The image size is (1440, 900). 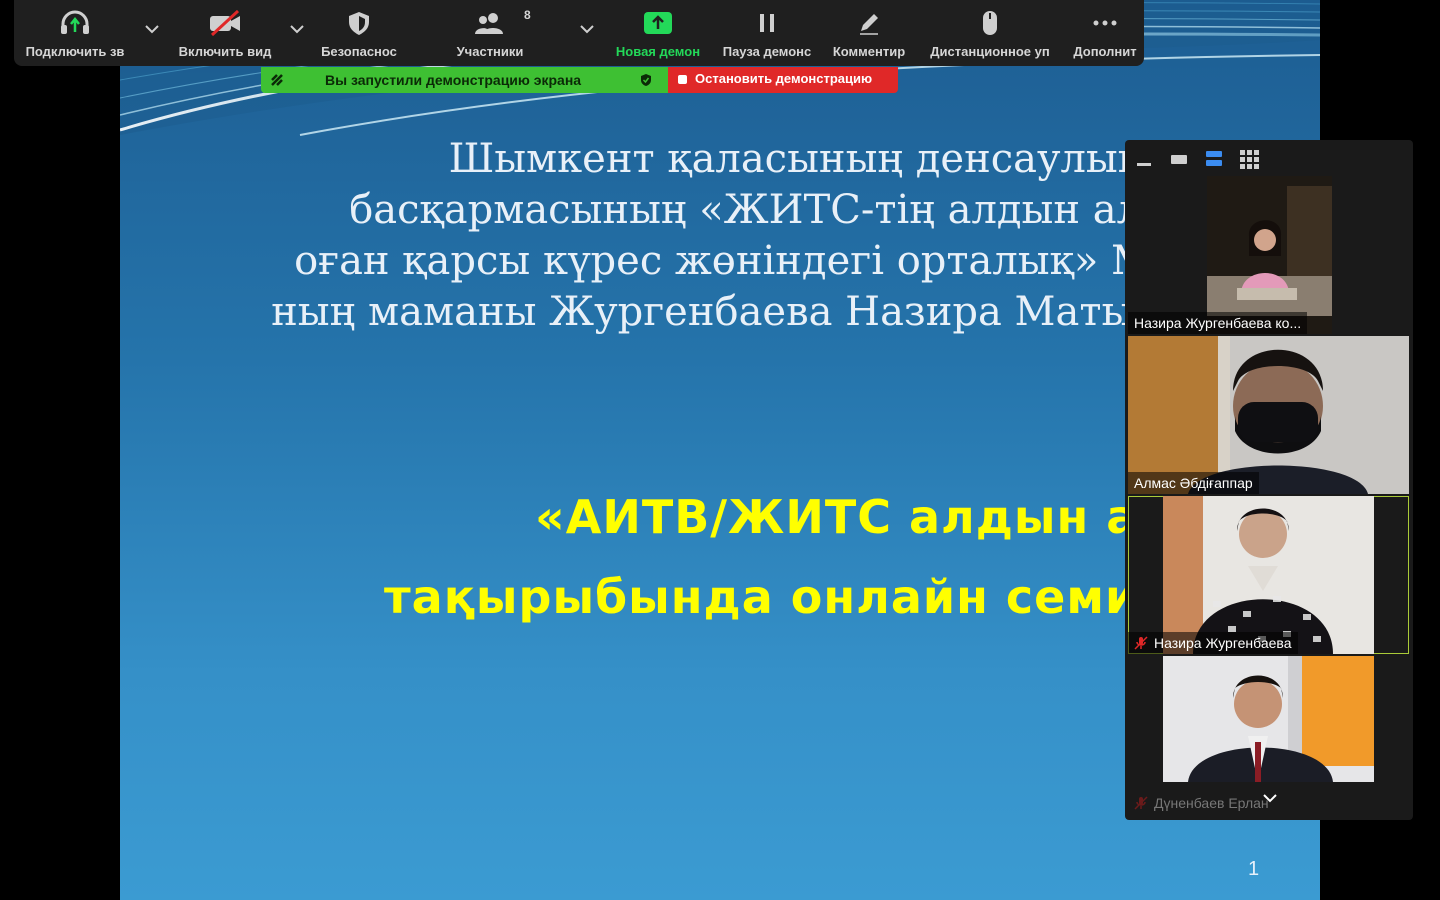 I want to click on remote-control-label: Дистанционное уп, so click(x=990, y=51).